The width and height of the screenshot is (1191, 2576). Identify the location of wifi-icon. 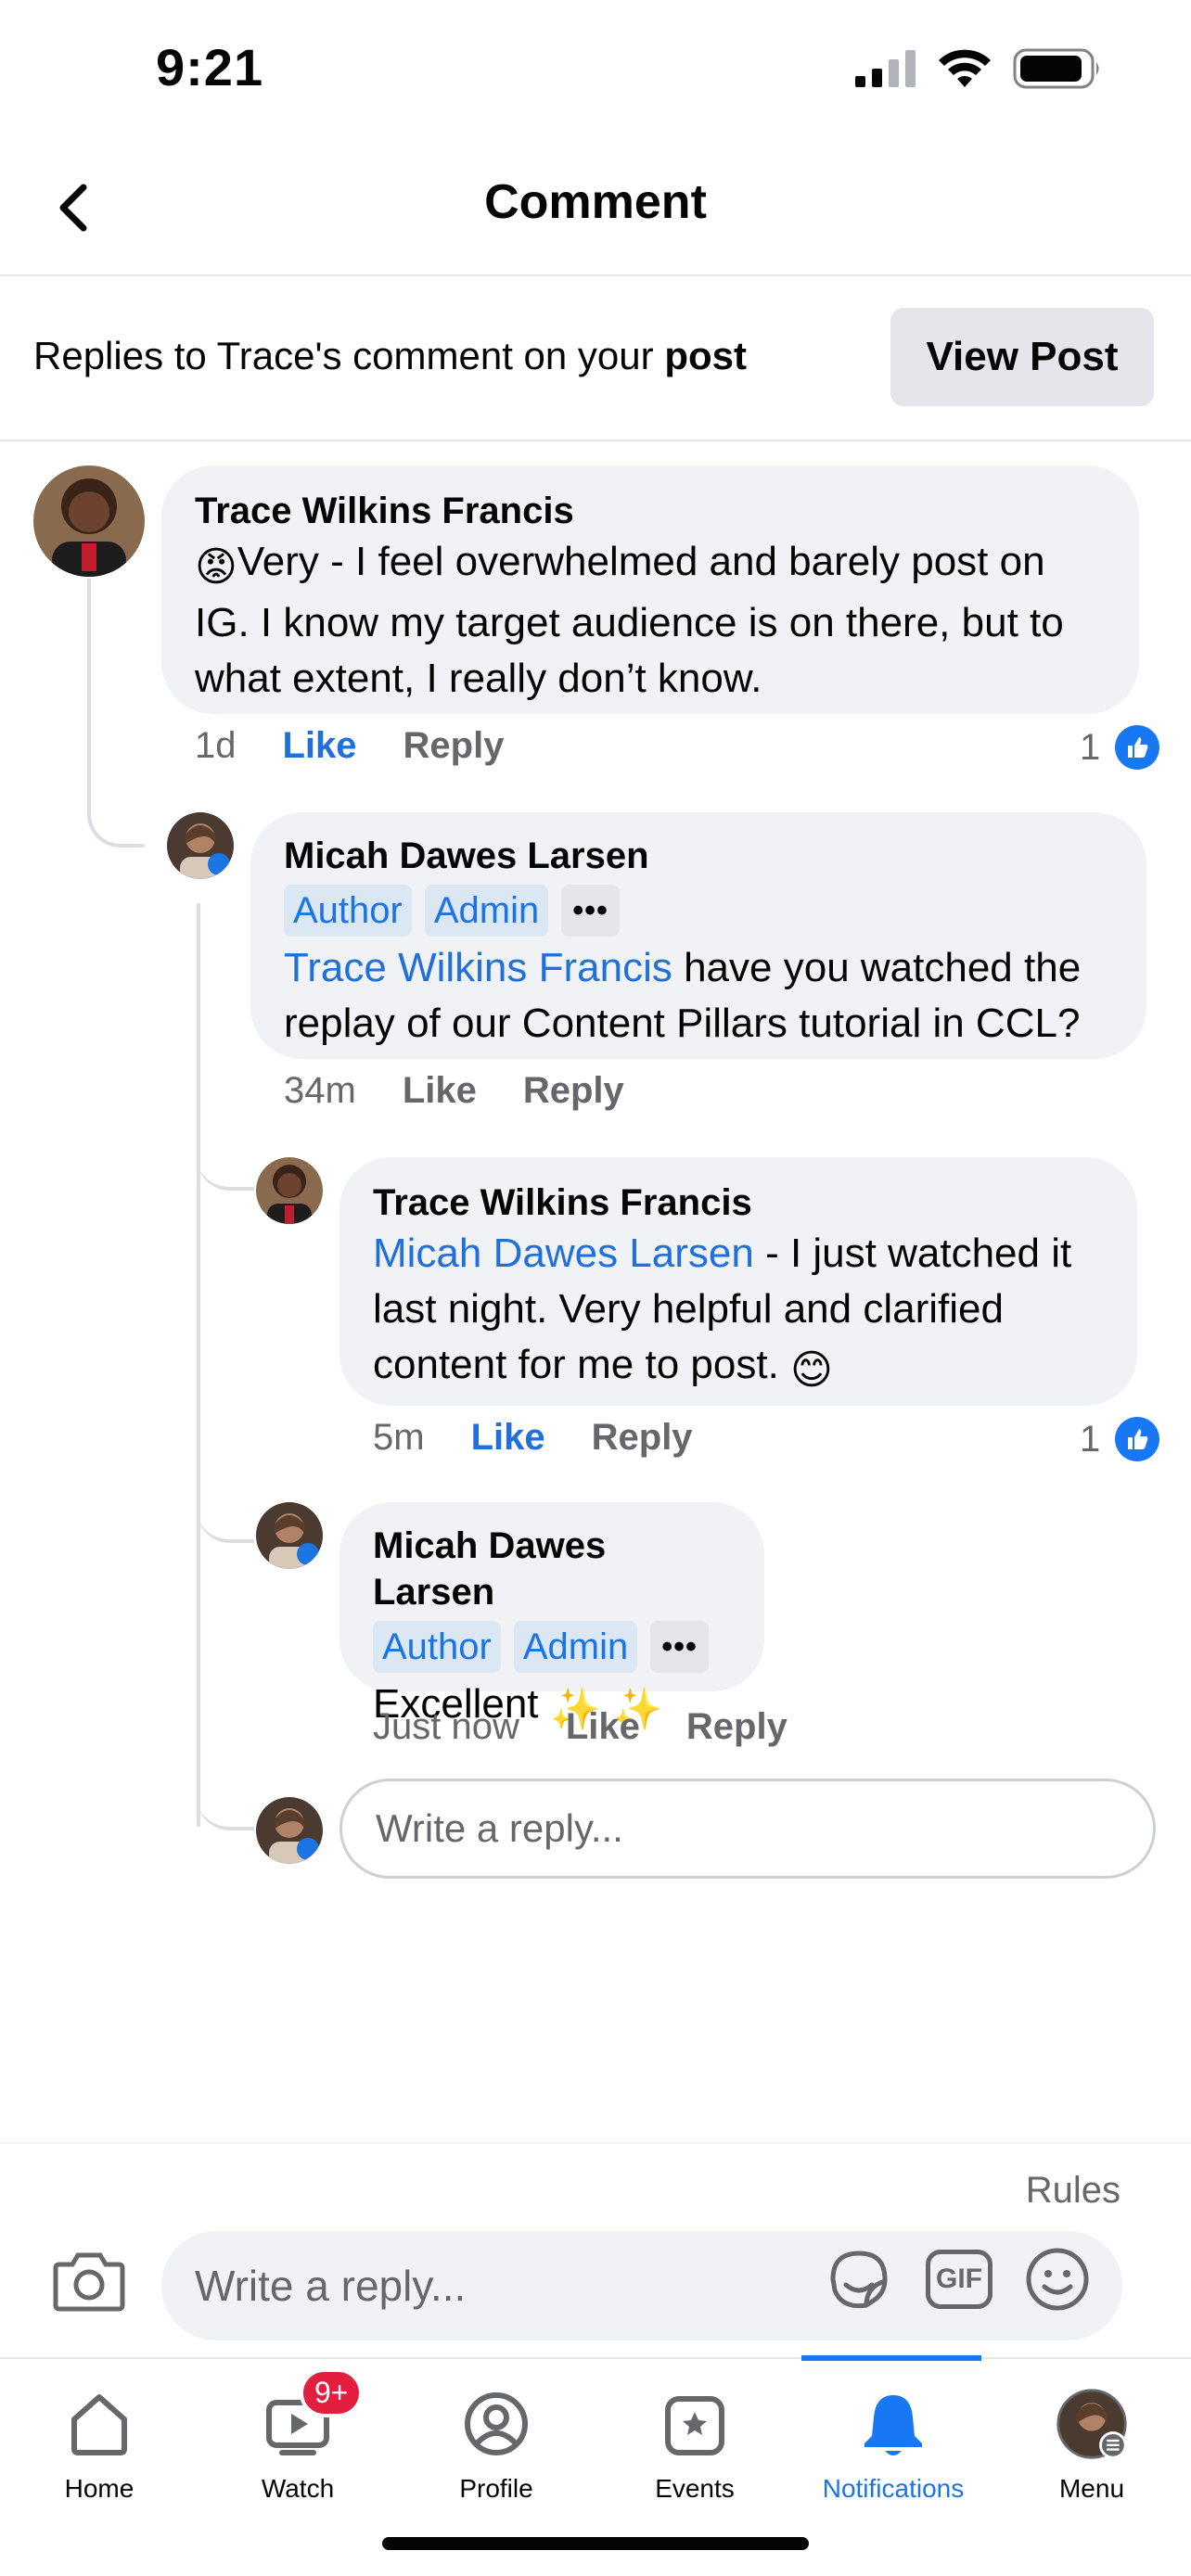
(965, 68).